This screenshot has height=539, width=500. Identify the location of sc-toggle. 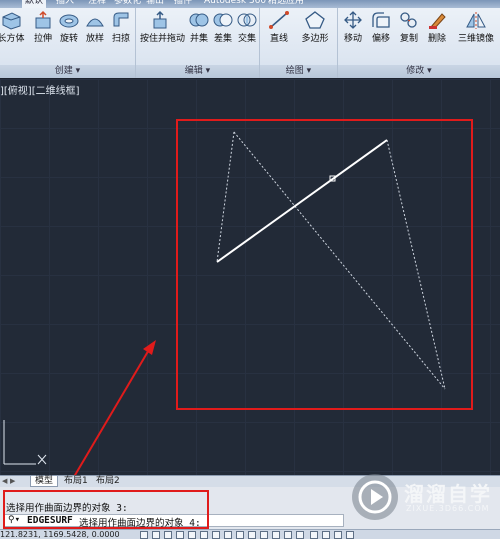
(288, 535).